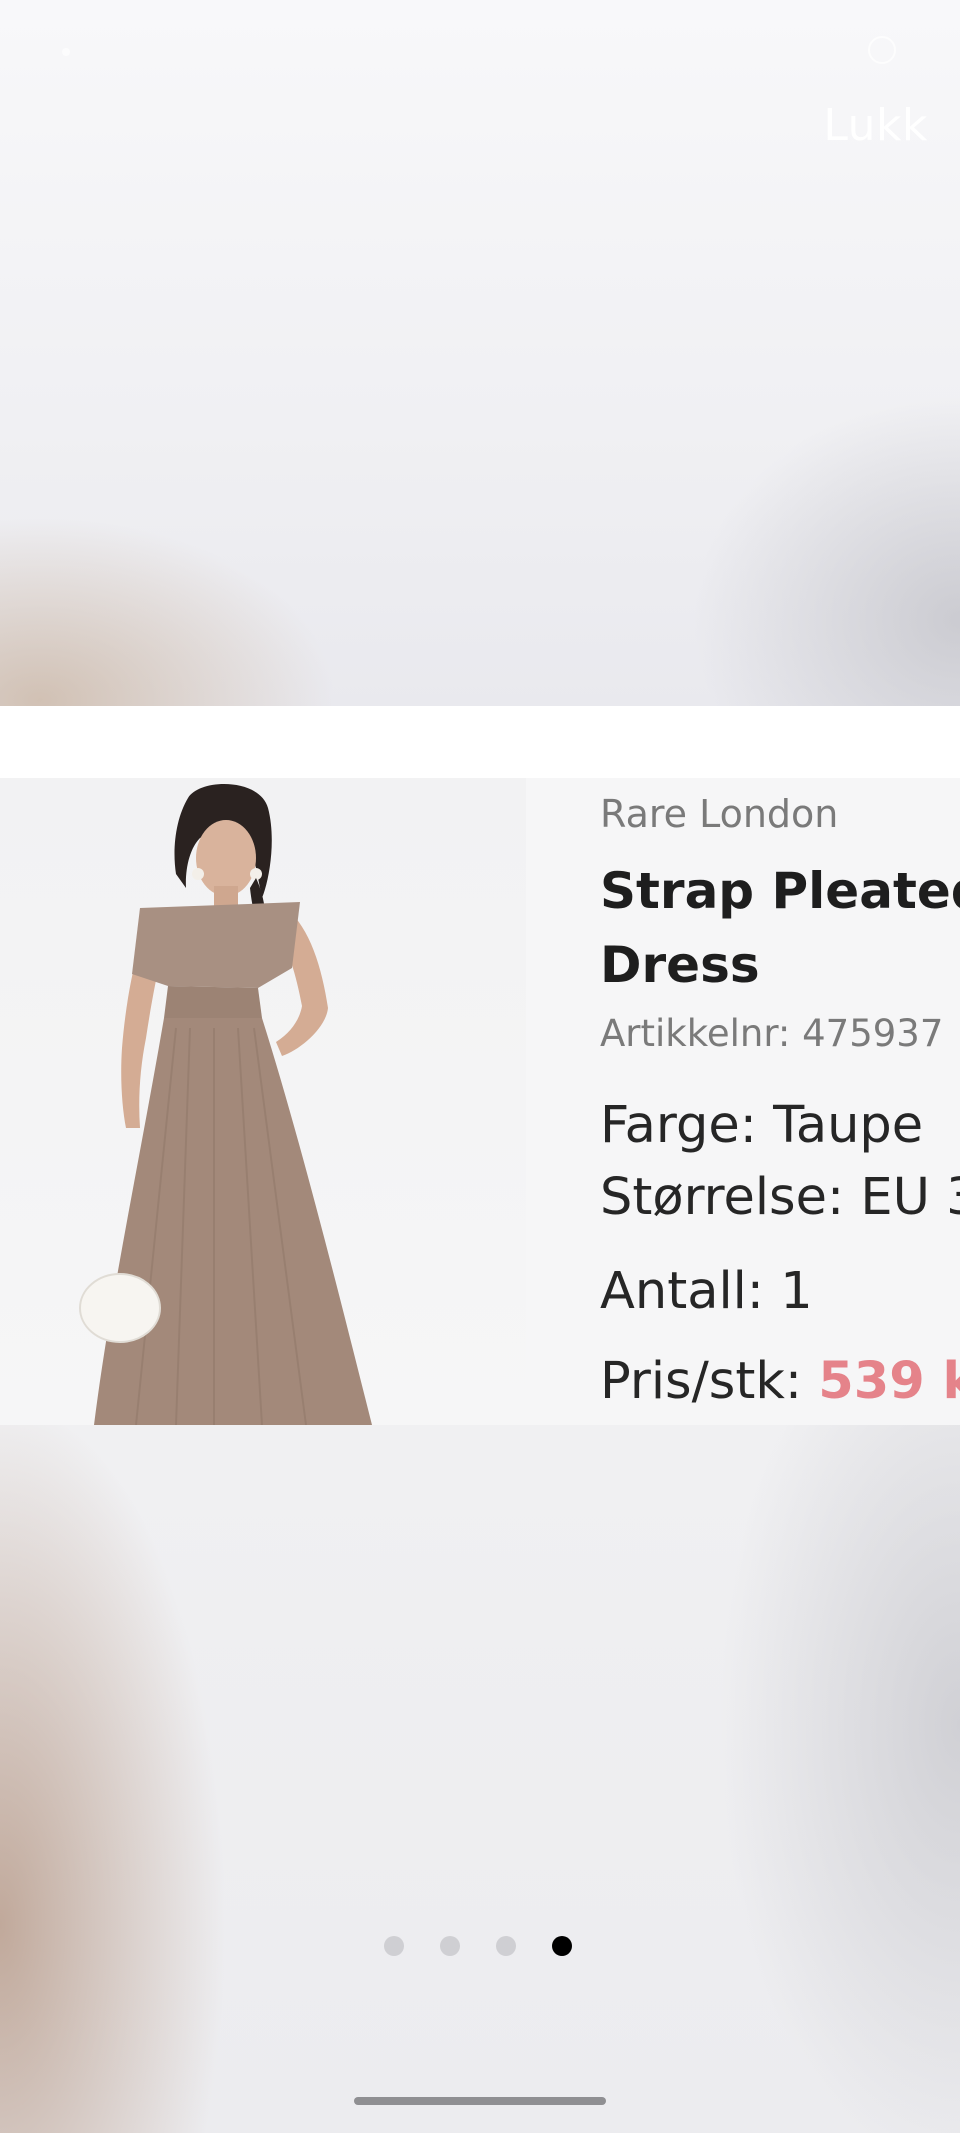 This screenshot has height=2133, width=960. What do you see at coordinates (882, 50) in the screenshot?
I see `status-bar-ring-icon` at bounding box center [882, 50].